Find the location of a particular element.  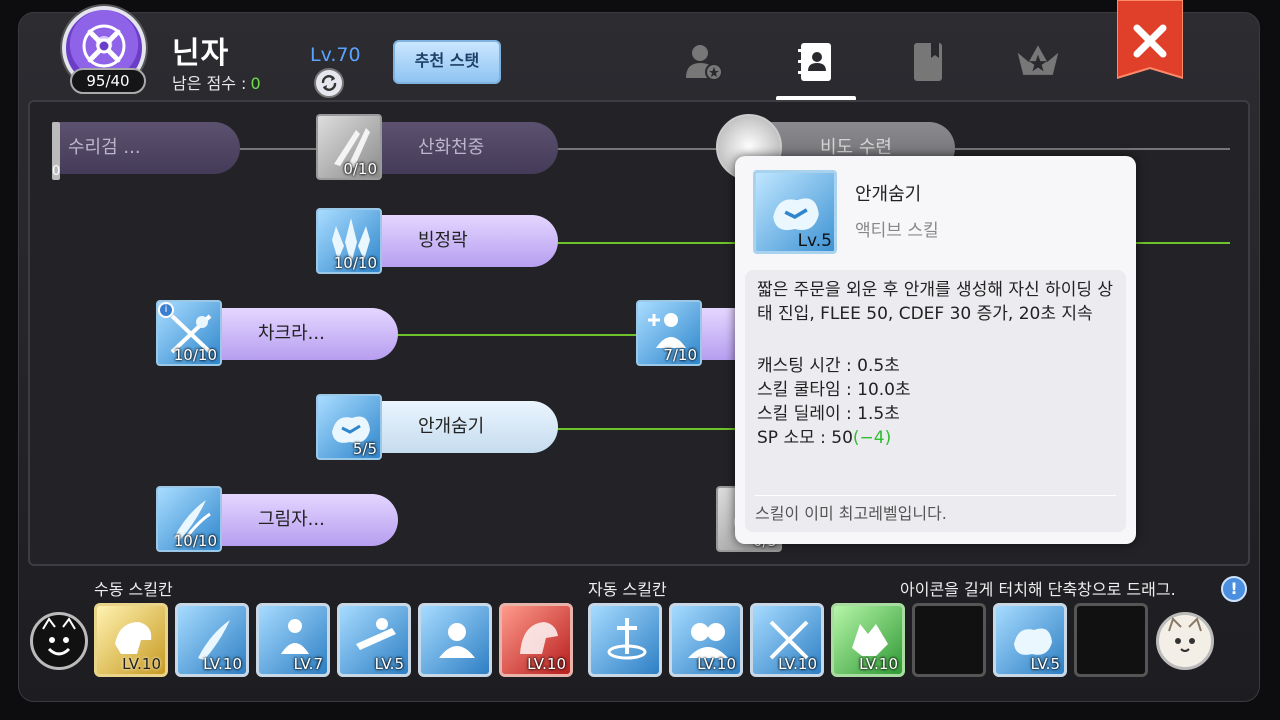

skill-label: 안개숨기 is located at coordinates (451, 426).